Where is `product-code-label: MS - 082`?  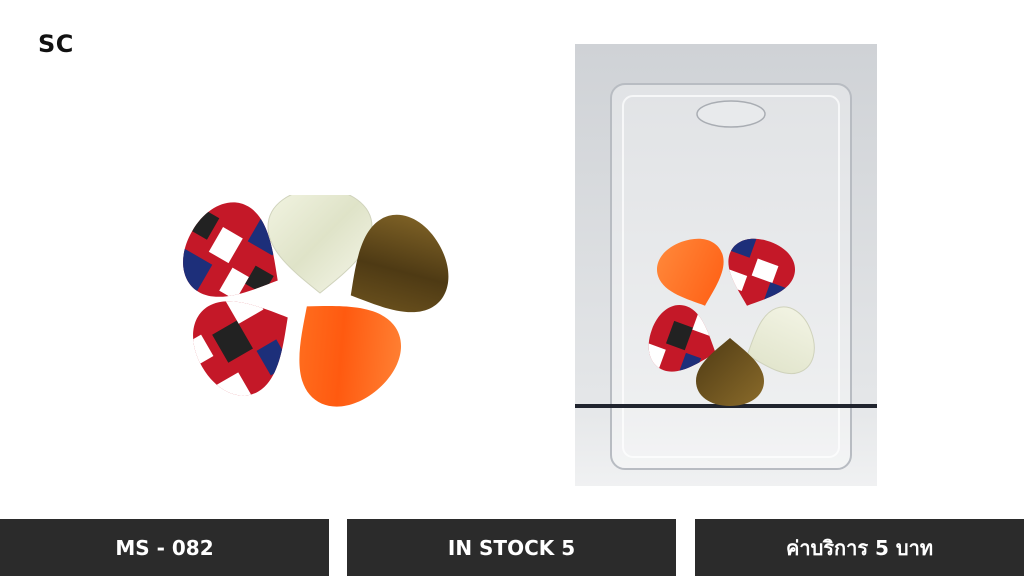 product-code-label: MS - 082 is located at coordinates (164, 547).